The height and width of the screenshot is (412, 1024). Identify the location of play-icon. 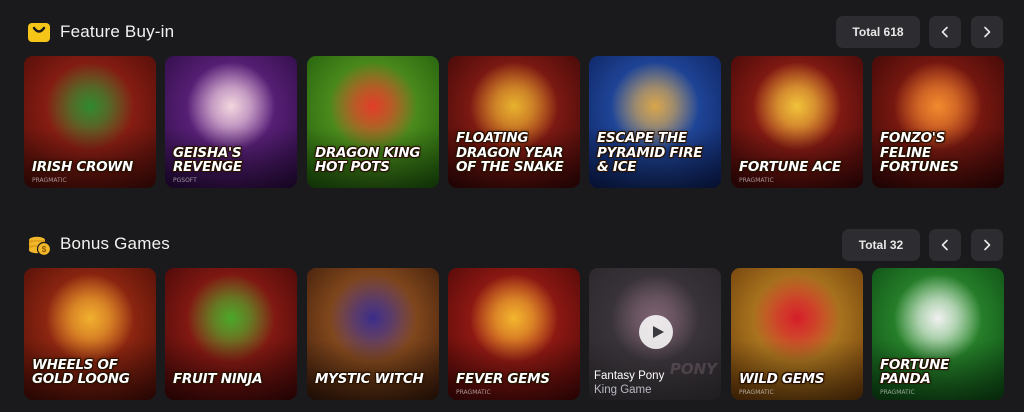
(658, 332).